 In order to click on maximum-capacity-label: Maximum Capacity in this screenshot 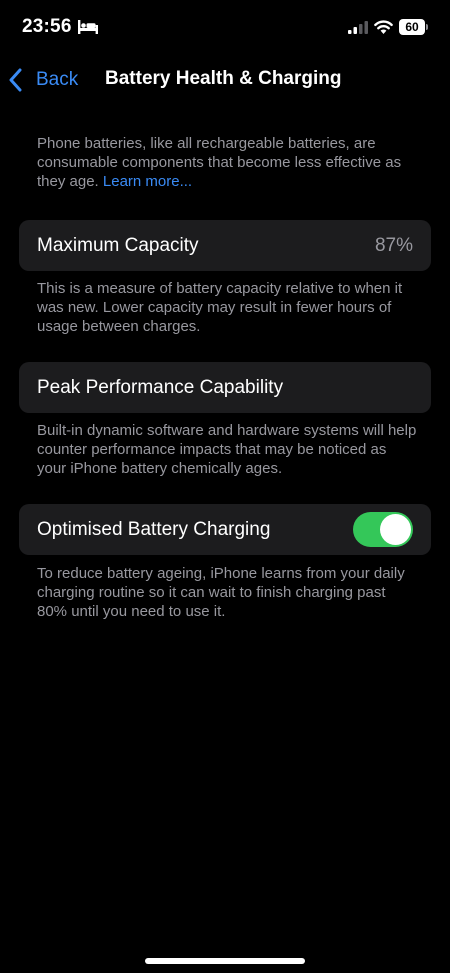, I will do `click(118, 245)`.